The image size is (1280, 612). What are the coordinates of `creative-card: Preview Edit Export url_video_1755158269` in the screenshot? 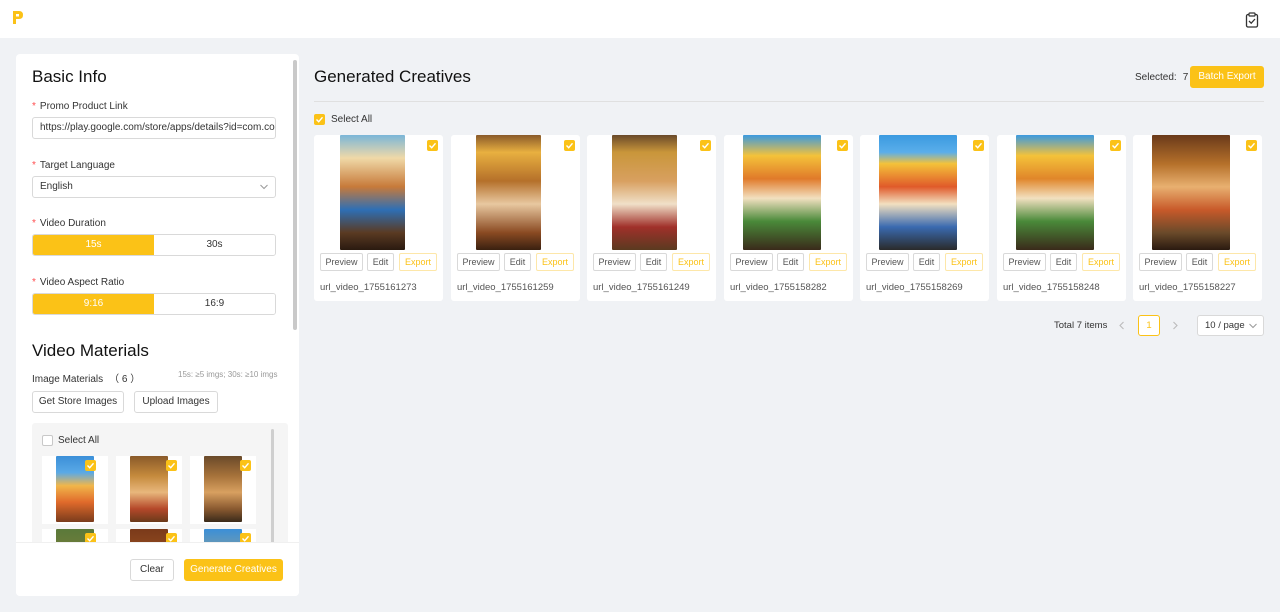 It's located at (924, 218).